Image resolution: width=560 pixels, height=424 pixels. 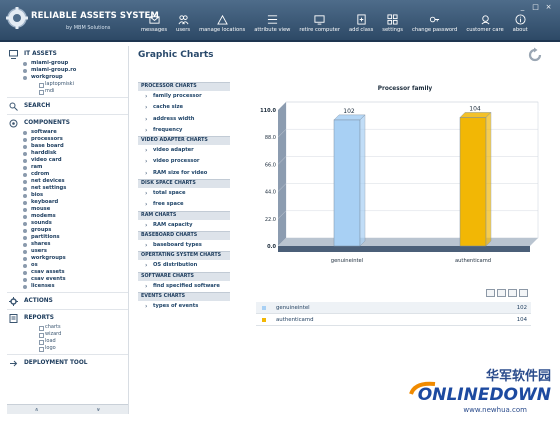 What do you see at coordinates (67, 174) in the screenshot?
I see `component-item: cdrom` at bounding box center [67, 174].